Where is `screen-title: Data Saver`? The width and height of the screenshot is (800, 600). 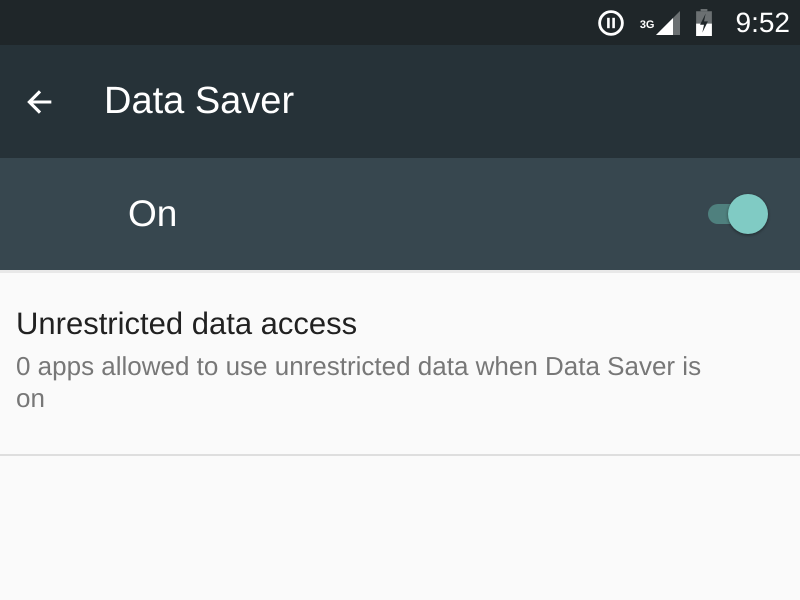 screen-title: Data Saver is located at coordinates (199, 101).